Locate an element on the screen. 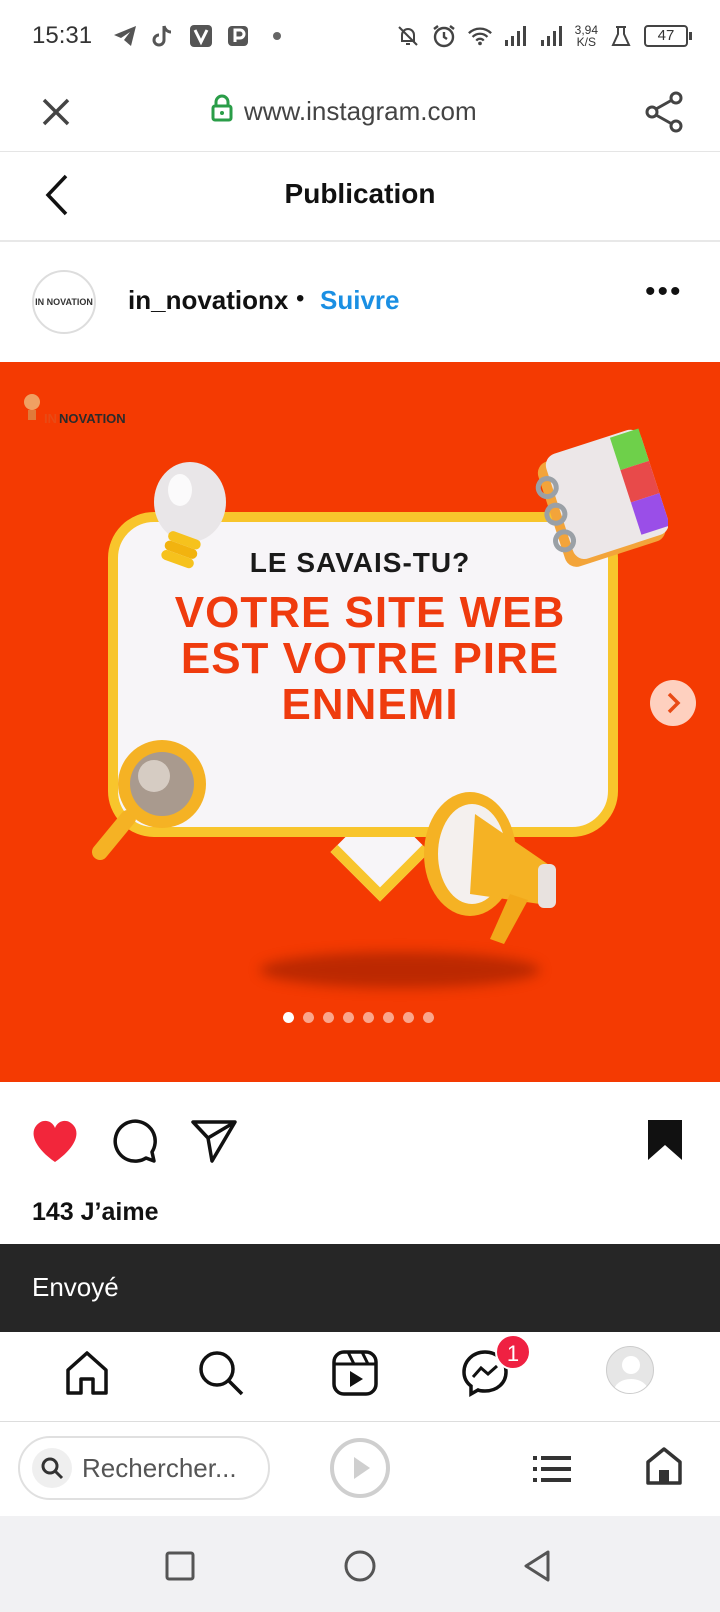 The height and width of the screenshot is (1612, 720). post-actions is located at coordinates (360, 1137).